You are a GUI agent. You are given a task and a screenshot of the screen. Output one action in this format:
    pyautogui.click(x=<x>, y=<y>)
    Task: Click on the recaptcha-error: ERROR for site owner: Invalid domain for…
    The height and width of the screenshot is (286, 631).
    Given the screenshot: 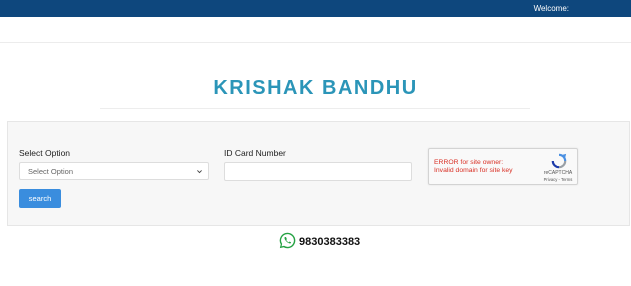 What is the action you would take?
    pyautogui.click(x=473, y=167)
    